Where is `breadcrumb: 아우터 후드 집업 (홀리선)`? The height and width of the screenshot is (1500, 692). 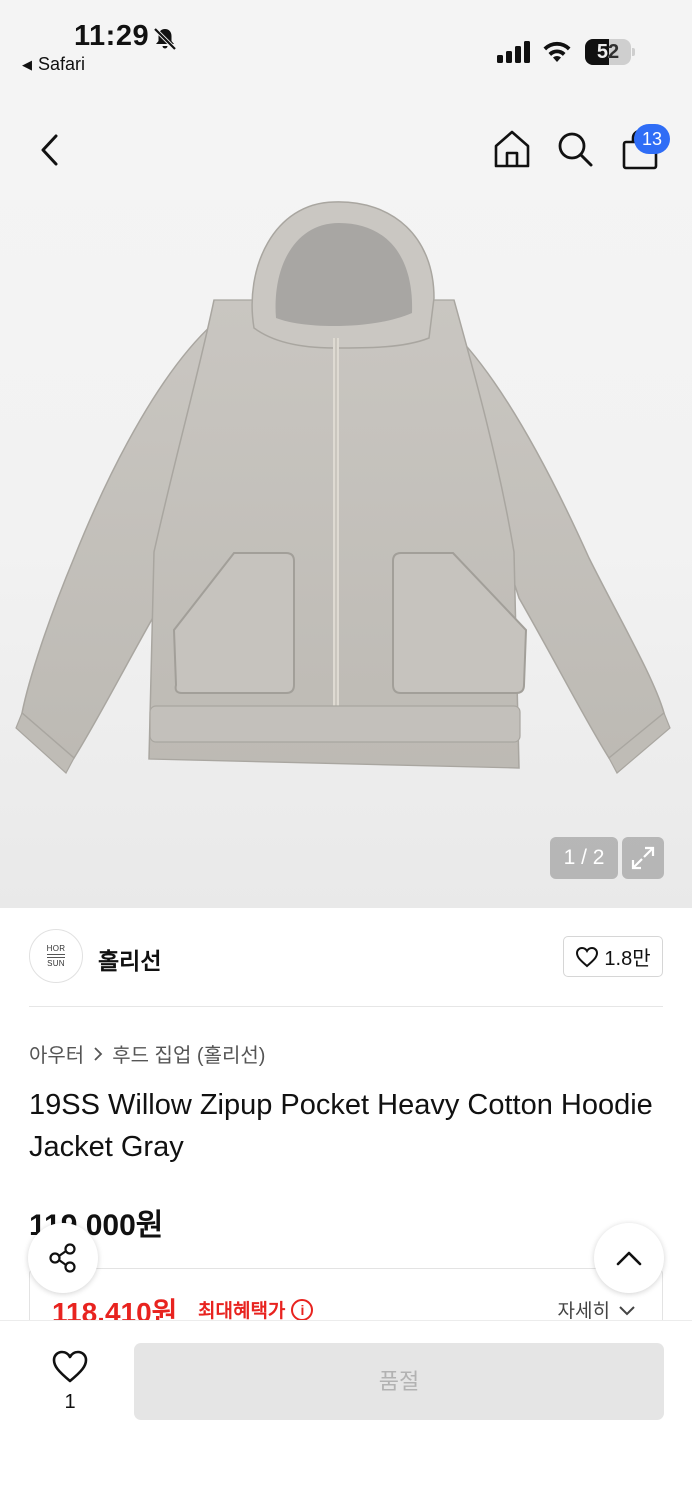 breadcrumb: 아우터 후드 집업 (홀리선) is located at coordinates (147, 1053).